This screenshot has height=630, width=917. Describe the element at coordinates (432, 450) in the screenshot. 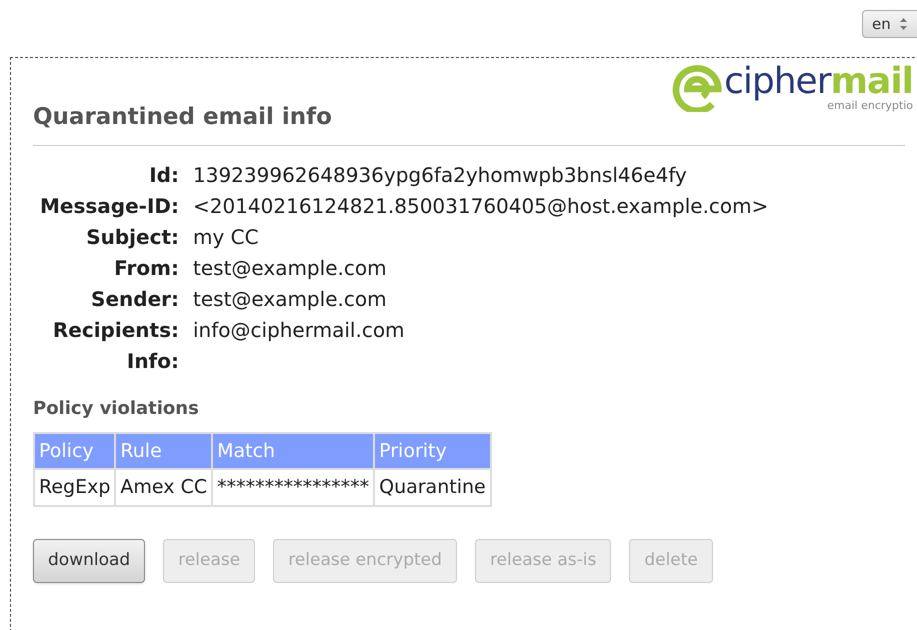

I see `column-header: Priority` at that location.